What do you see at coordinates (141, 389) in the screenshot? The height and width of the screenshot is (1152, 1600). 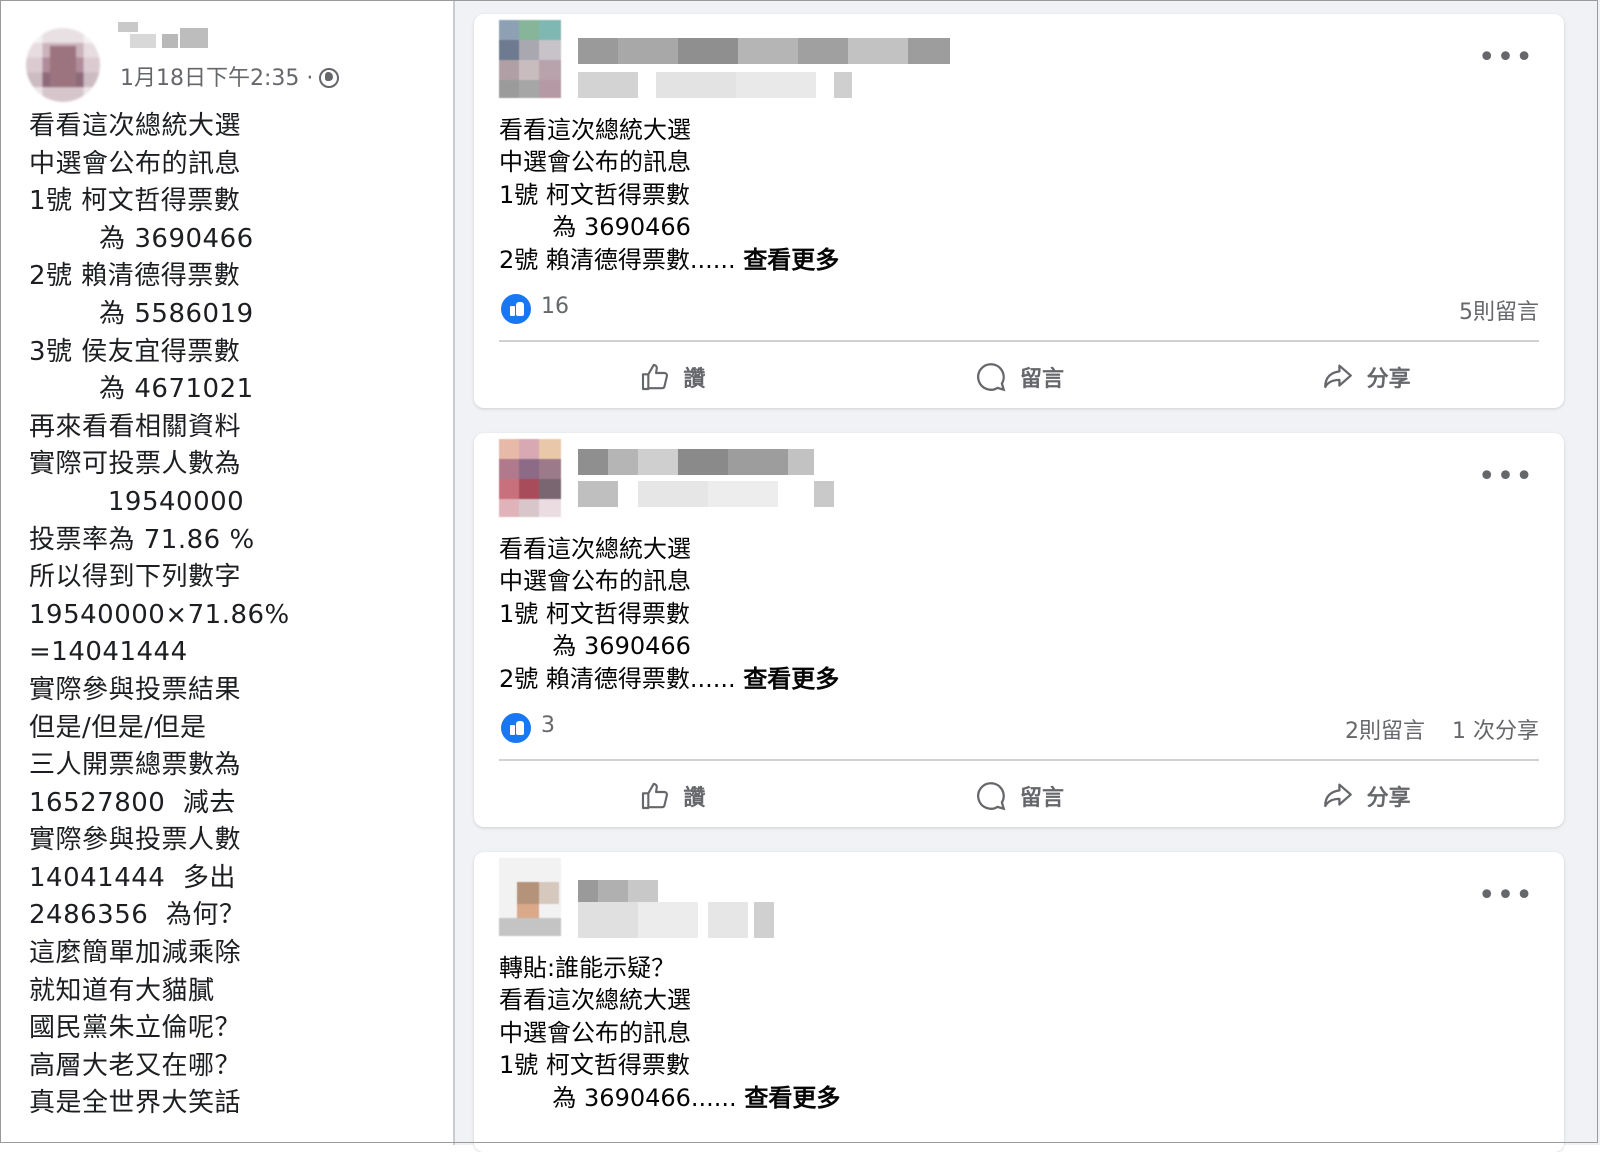 I see `post-line: 為 4671021` at bounding box center [141, 389].